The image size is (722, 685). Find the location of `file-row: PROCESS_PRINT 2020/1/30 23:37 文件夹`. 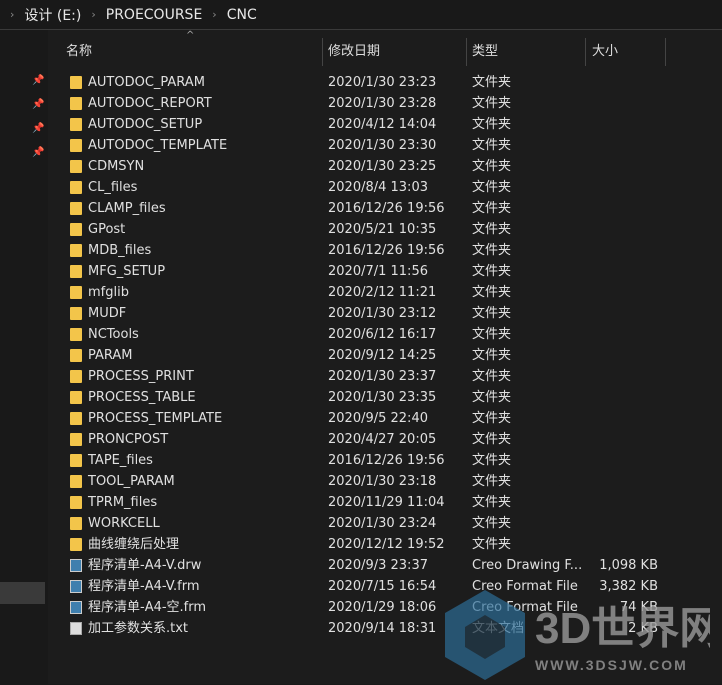

file-row: PROCESS_PRINT 2020/1/30 23:37 文件夹 is located at coordinates (385, 376).